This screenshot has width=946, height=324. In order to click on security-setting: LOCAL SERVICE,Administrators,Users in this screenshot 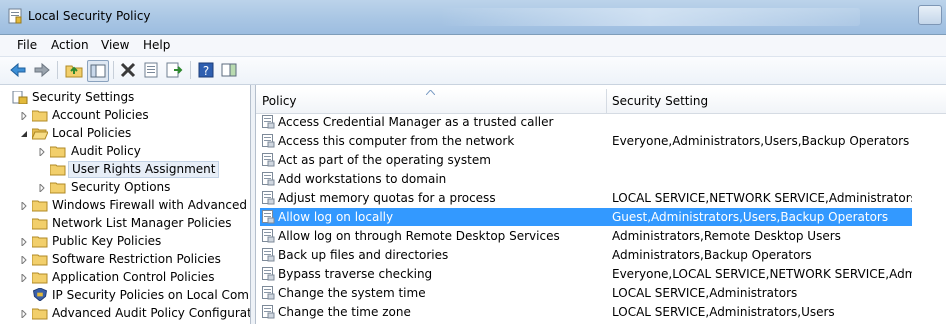, I will do `click(723, 312)`.